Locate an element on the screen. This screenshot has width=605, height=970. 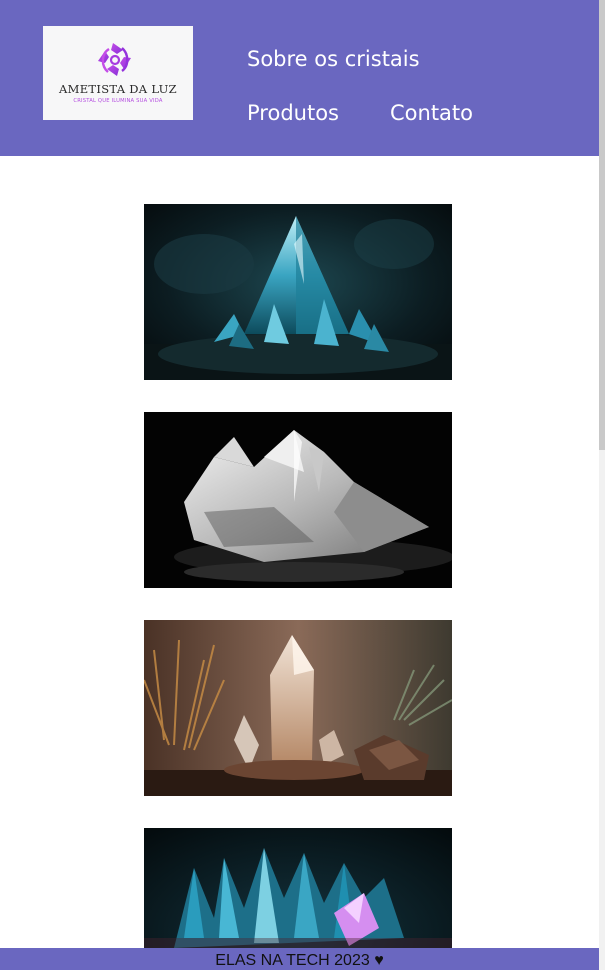
footer-credit: ELAS NA TECH 2023 ♥ is located at coordinates (299, 960).